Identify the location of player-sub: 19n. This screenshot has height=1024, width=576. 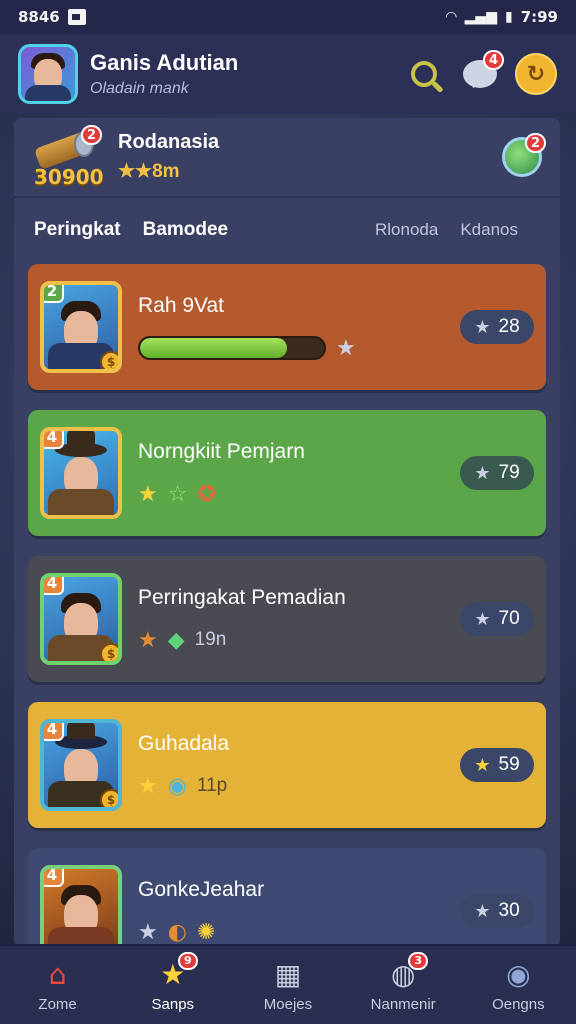
(210, 639).